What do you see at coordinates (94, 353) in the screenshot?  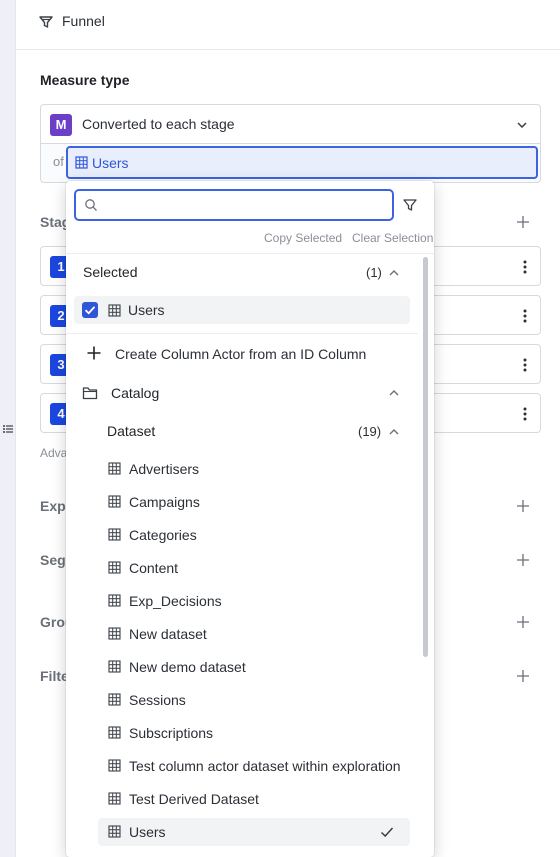 I see `plus-icon` at bounding box center [94, 353].